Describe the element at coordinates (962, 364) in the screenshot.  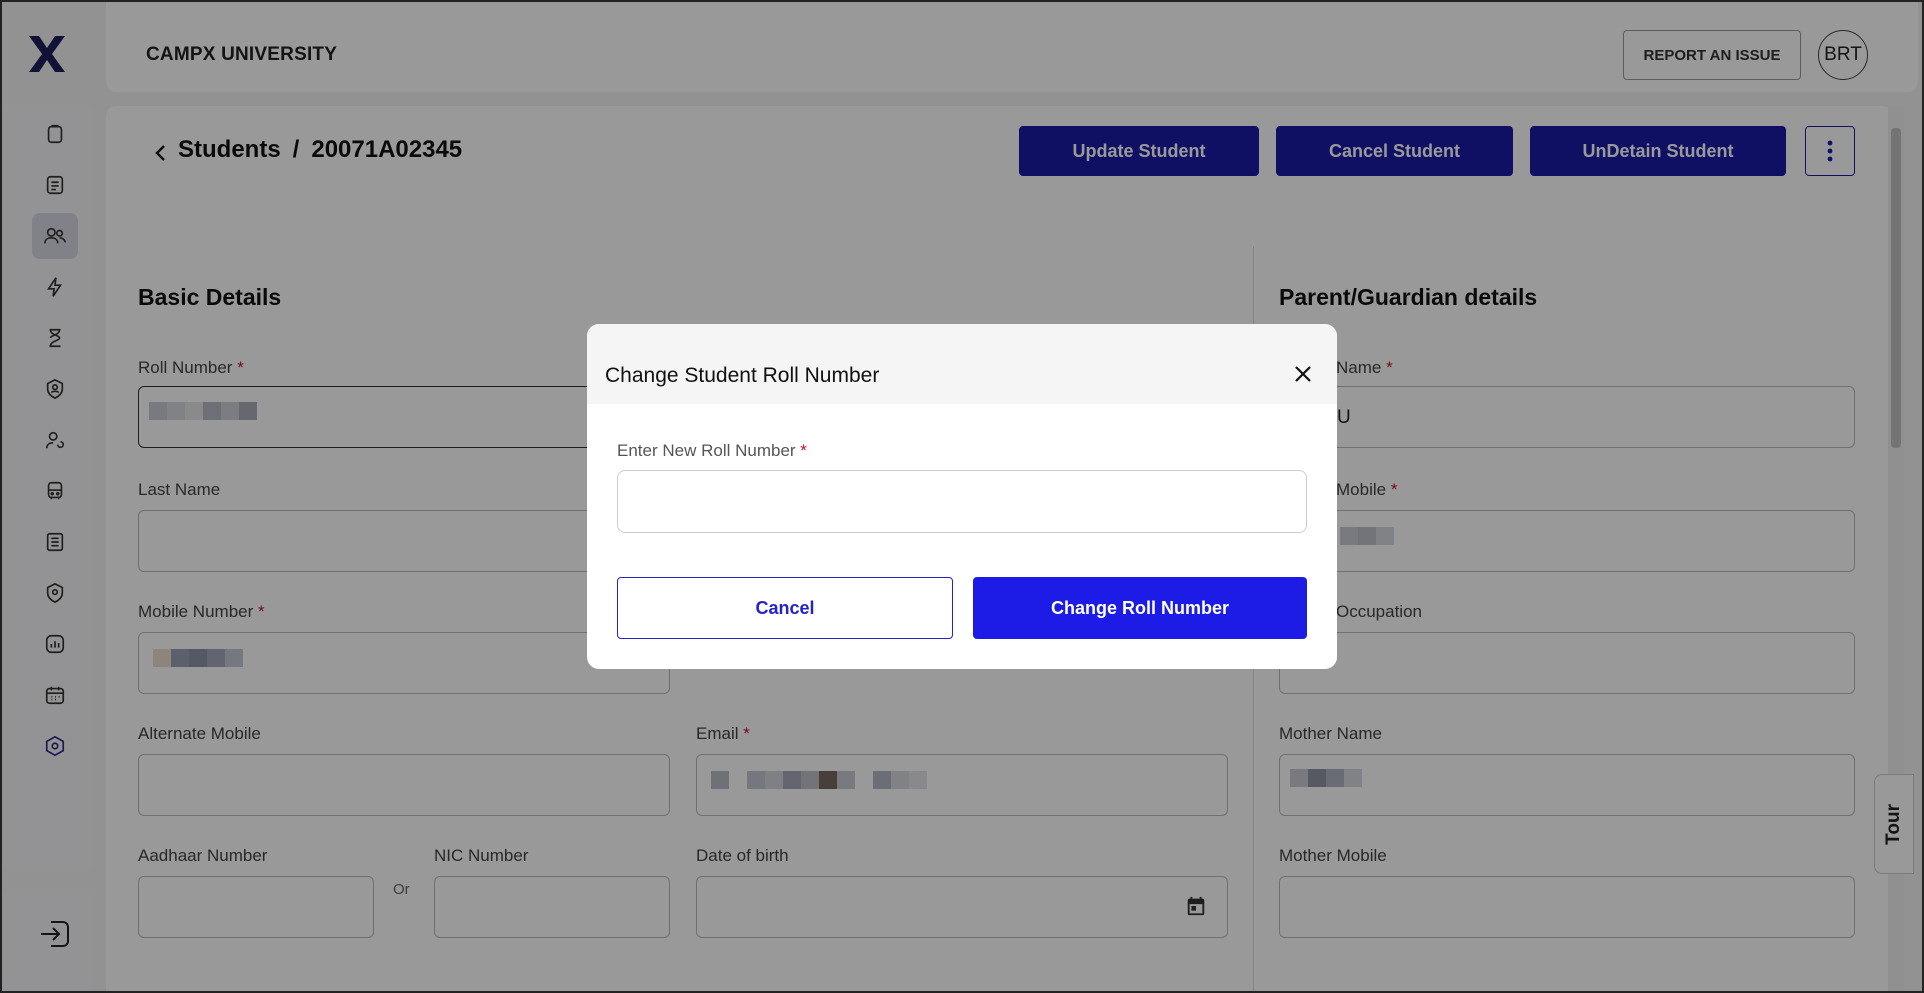
I see `dialog-header: Change Student Roll Number` at that location.